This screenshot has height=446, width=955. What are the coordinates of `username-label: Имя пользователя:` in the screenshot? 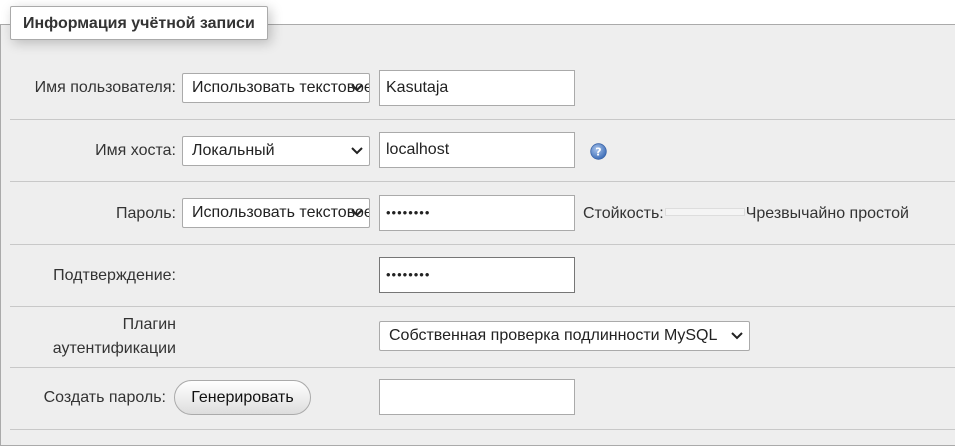 It's located at (105, 87).